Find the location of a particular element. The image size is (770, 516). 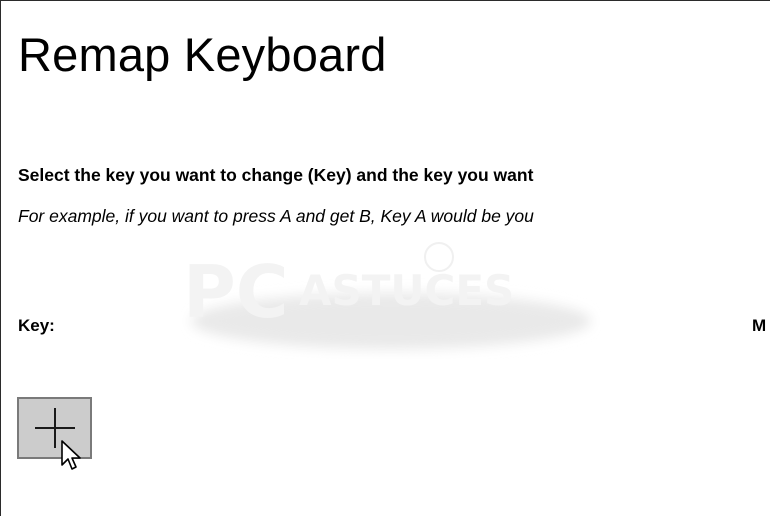

page-title: Remap Keyboard is located at coordinates (202, 54).